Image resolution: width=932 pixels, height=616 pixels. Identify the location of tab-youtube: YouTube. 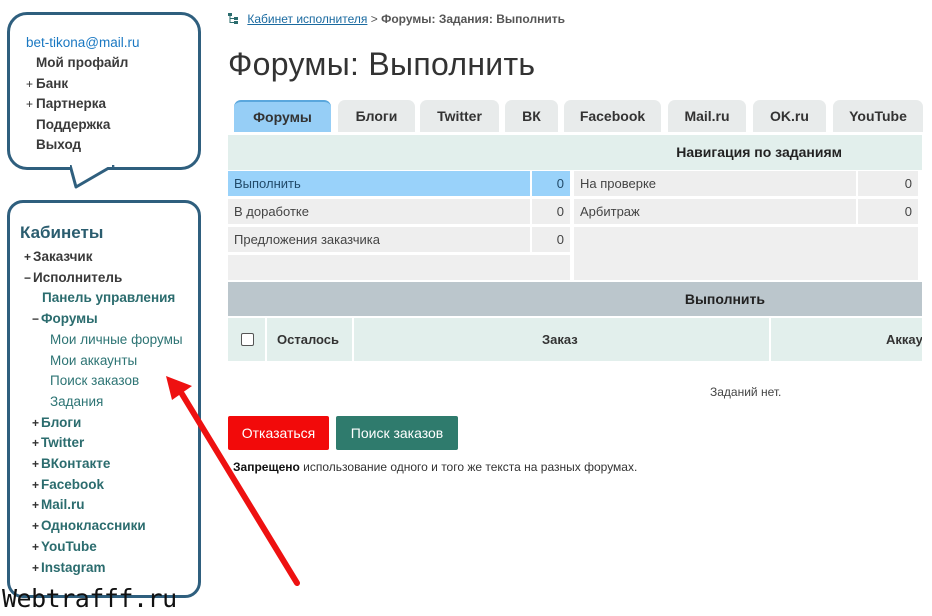
(878, 116).